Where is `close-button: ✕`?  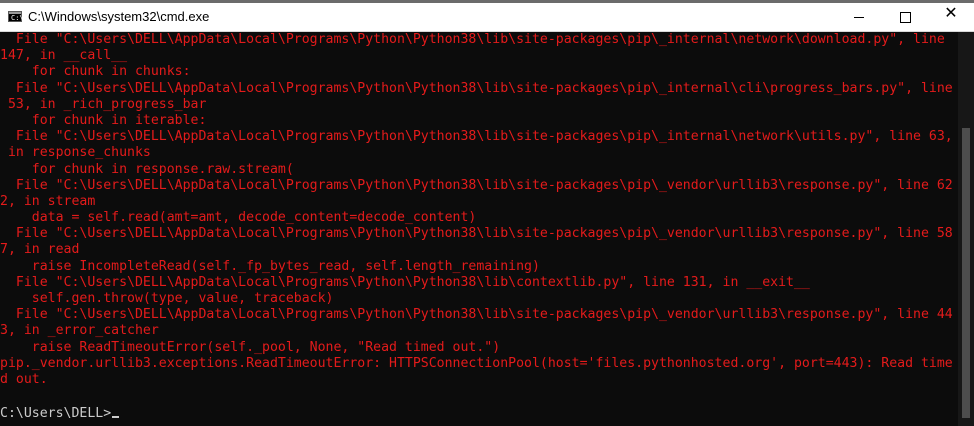
close-button: ✕ is located at coordinates (951, 17).